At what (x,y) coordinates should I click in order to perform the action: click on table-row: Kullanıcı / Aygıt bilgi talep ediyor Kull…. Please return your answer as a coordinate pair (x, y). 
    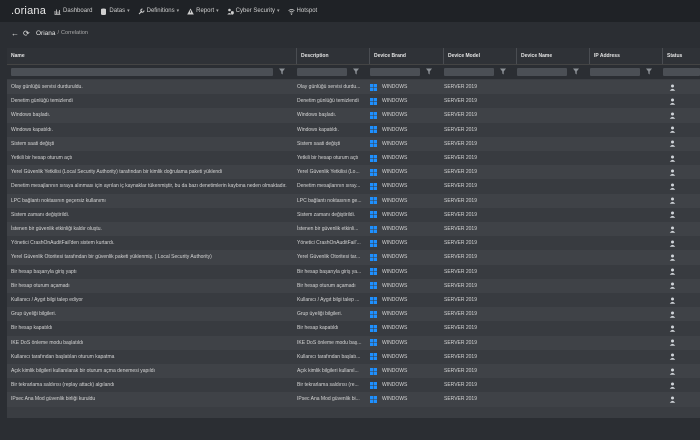
    Looking at the image, I should click on (353, 300).